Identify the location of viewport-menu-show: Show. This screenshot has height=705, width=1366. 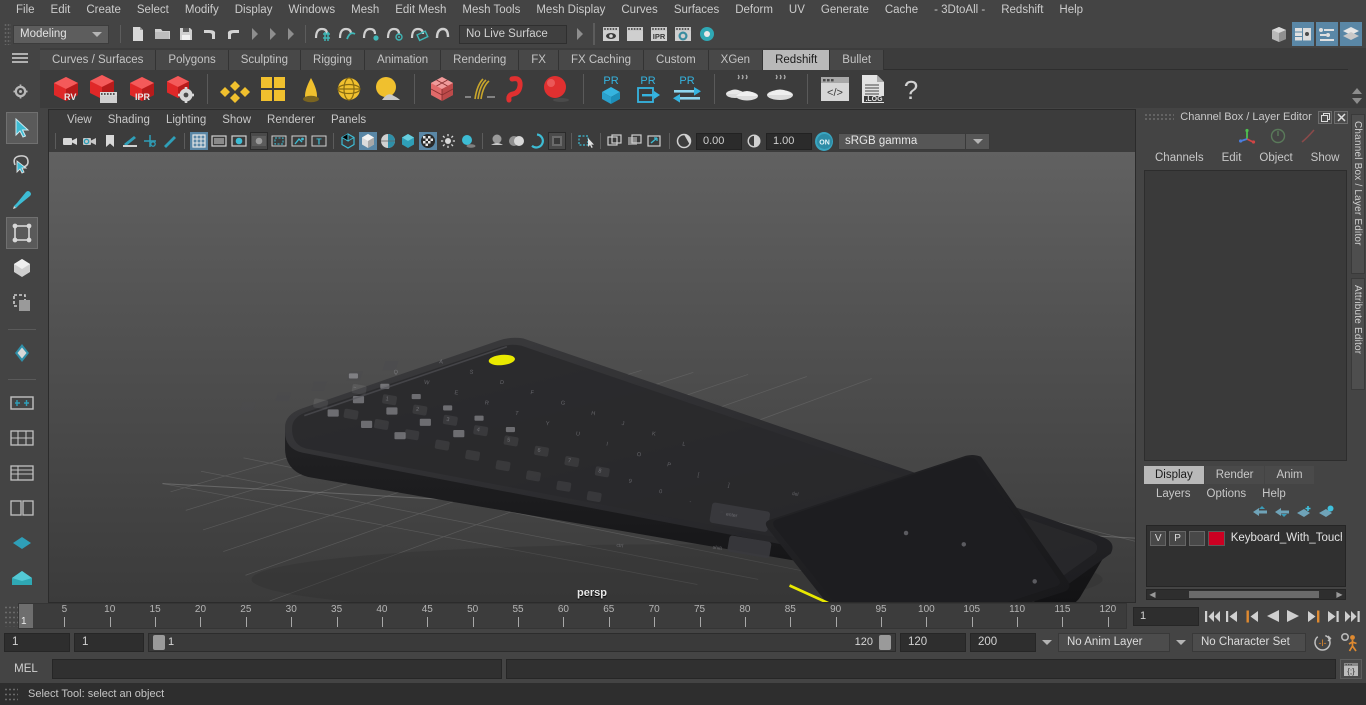
(236, 120).